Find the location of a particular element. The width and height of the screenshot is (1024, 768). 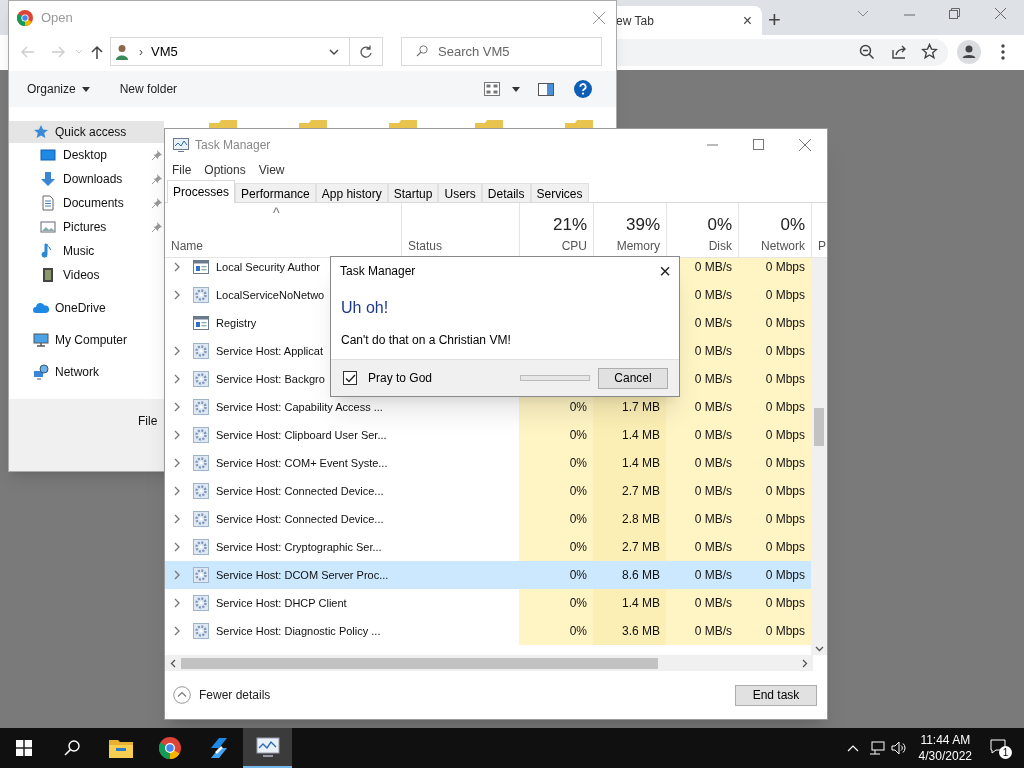

menu-item: File is located at coordinates (182, 170).